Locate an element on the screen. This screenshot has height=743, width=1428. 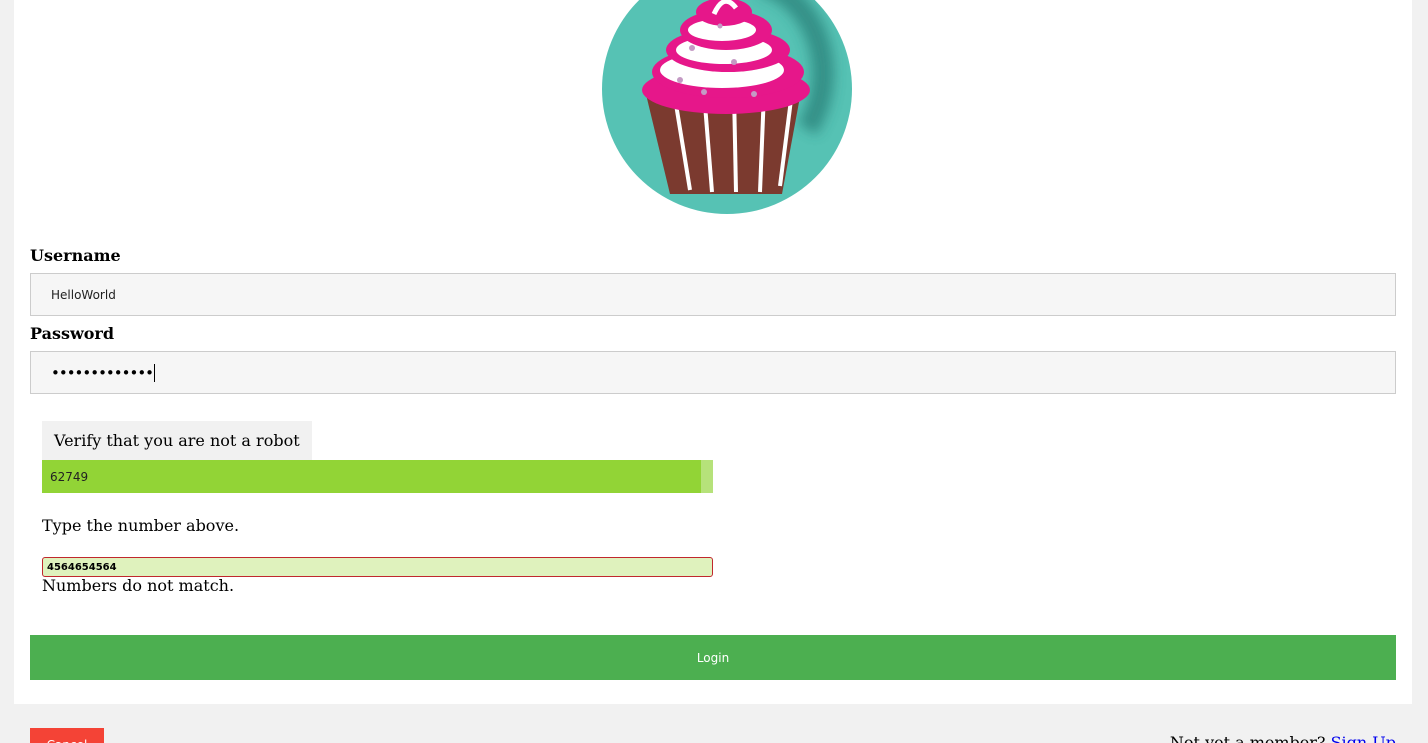
cupcake-avatar-icon is located at coordinates (727, 107).